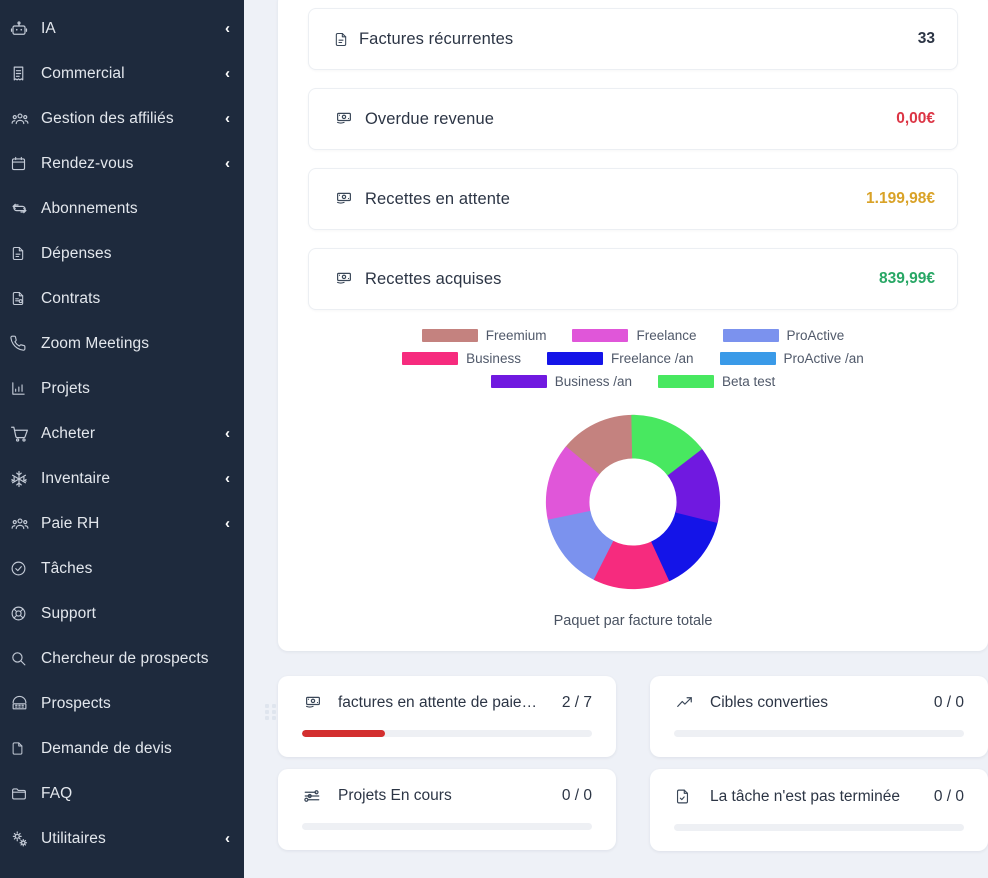 The image size is (988, 878). Describe the element at coordinates (122, 478) in the screenshot. I see `sidebar-item-inventaire: Inventaire ‹` at that location.